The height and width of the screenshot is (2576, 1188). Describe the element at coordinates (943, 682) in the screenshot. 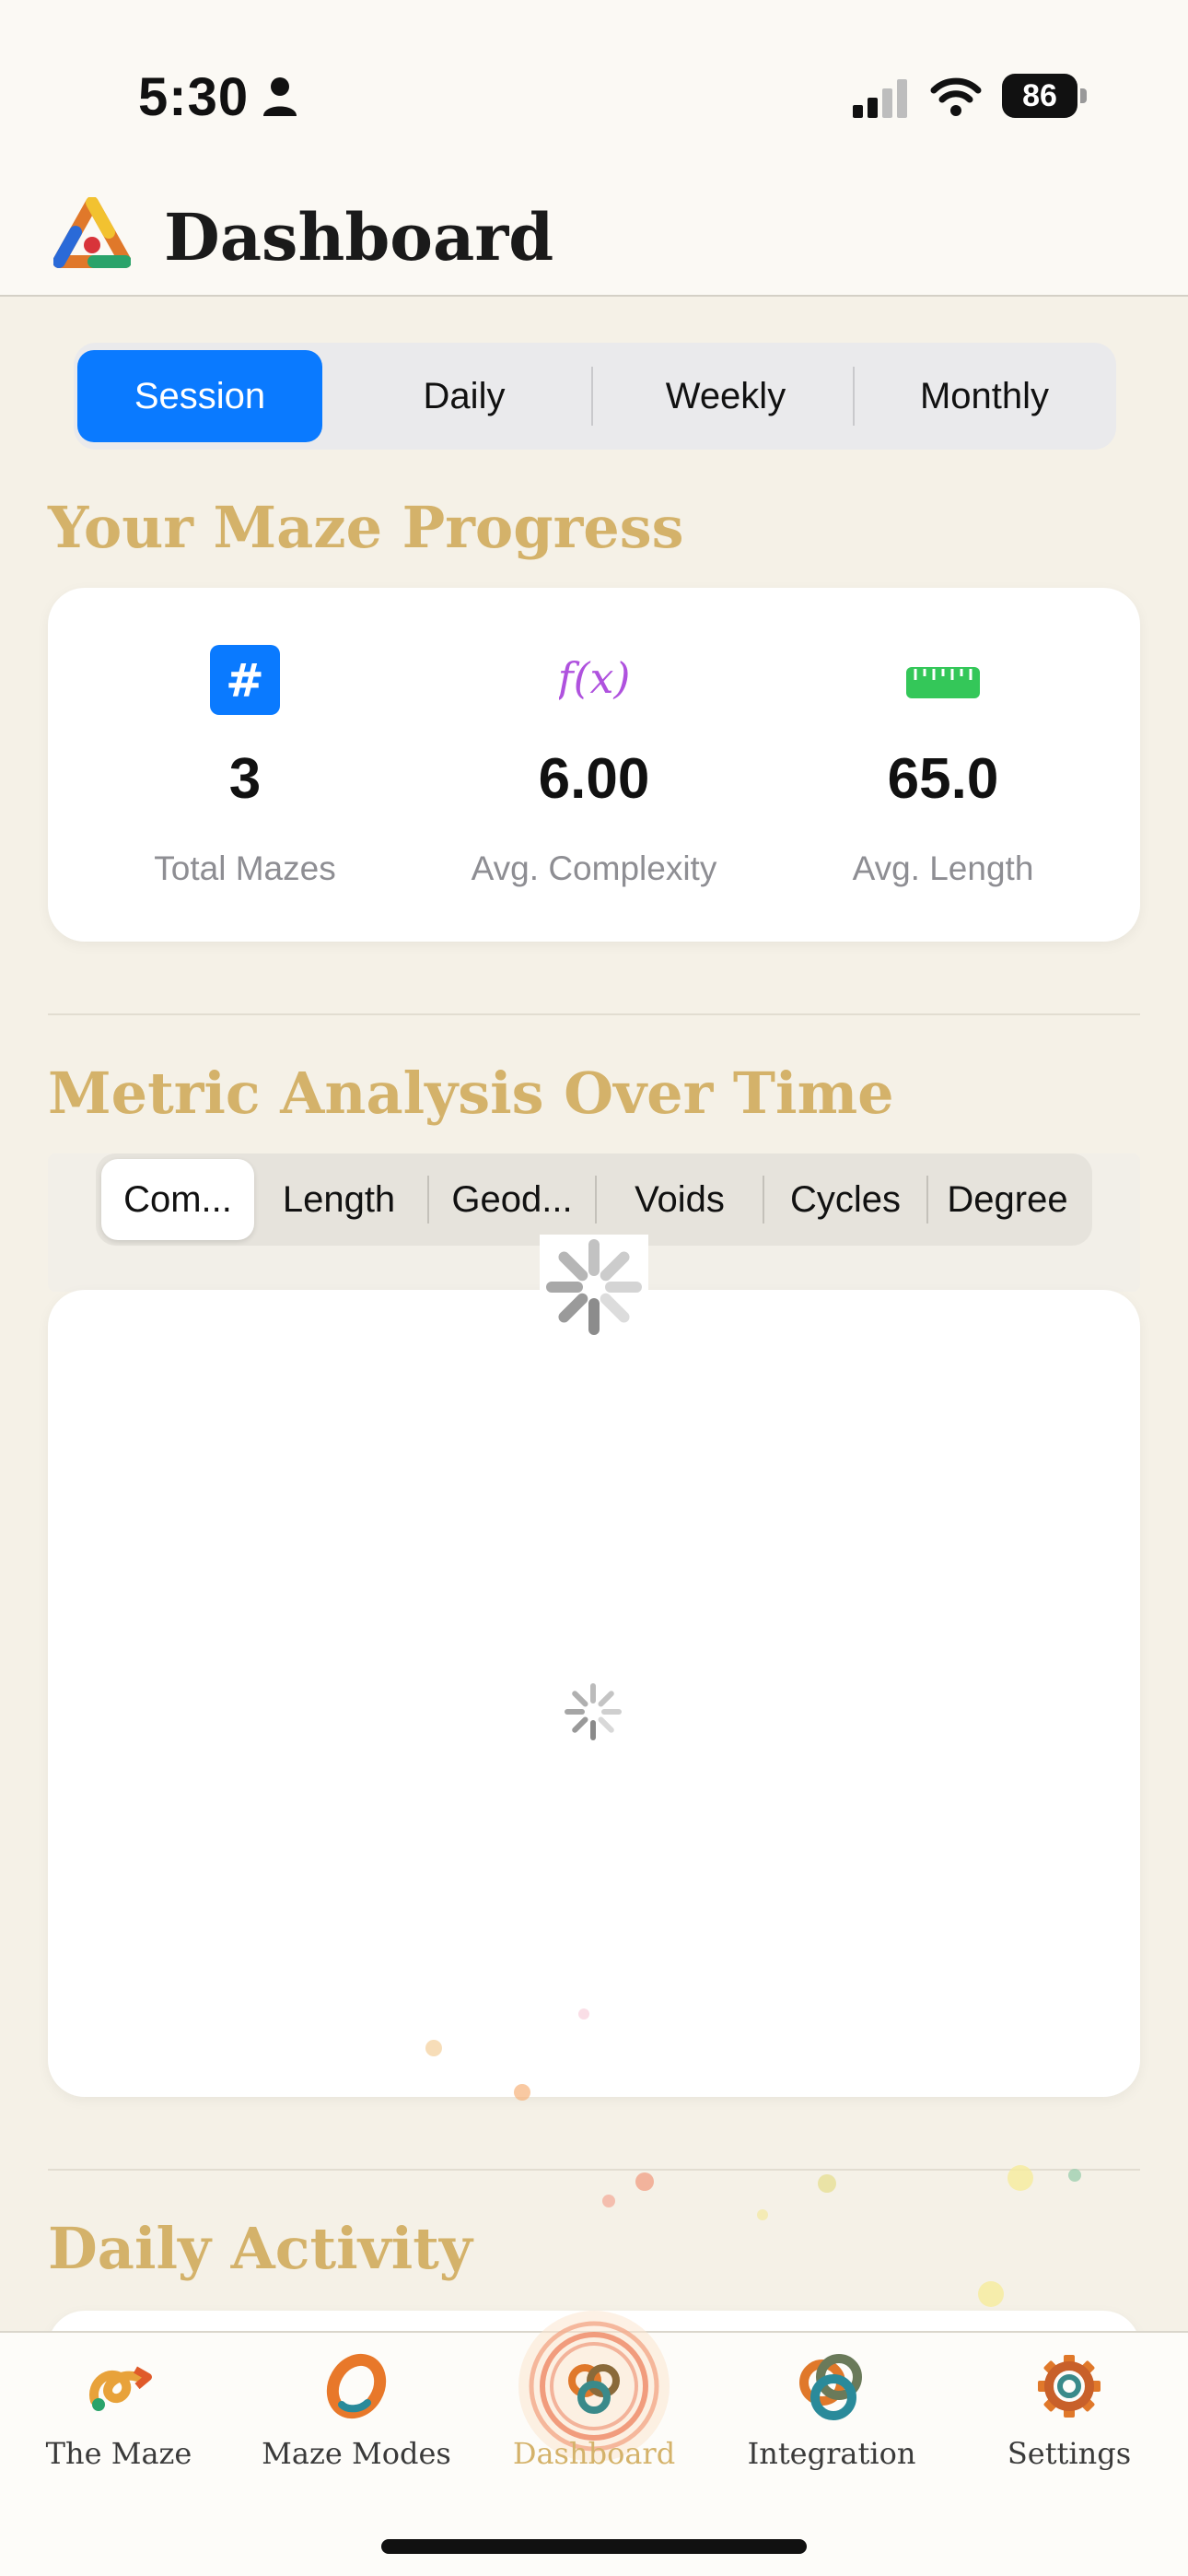

I see `ruler-icon` at that location.